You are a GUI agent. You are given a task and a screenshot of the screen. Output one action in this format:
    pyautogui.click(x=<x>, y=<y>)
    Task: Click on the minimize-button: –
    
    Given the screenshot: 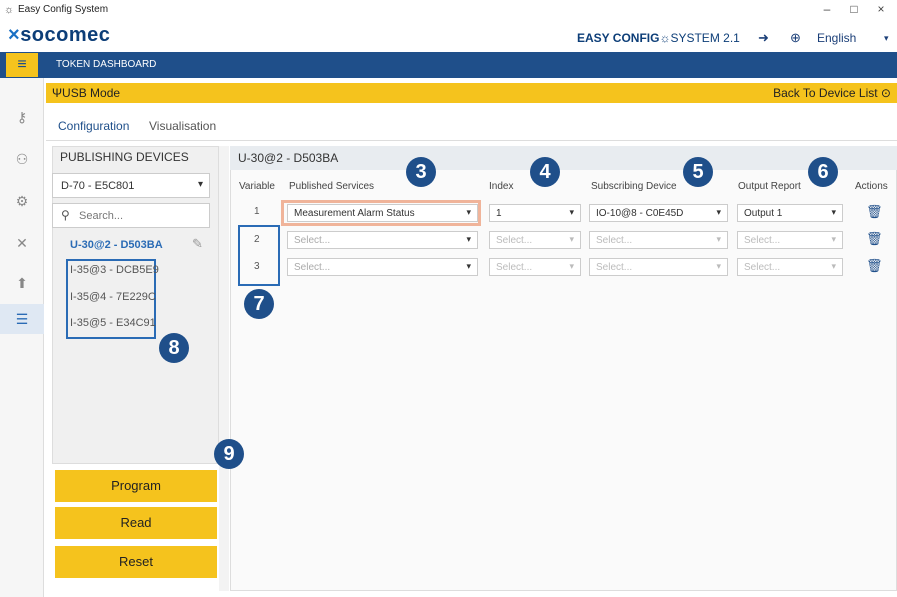 What is the action you would take?
    pyautogui.click(x=827, y=9)
    